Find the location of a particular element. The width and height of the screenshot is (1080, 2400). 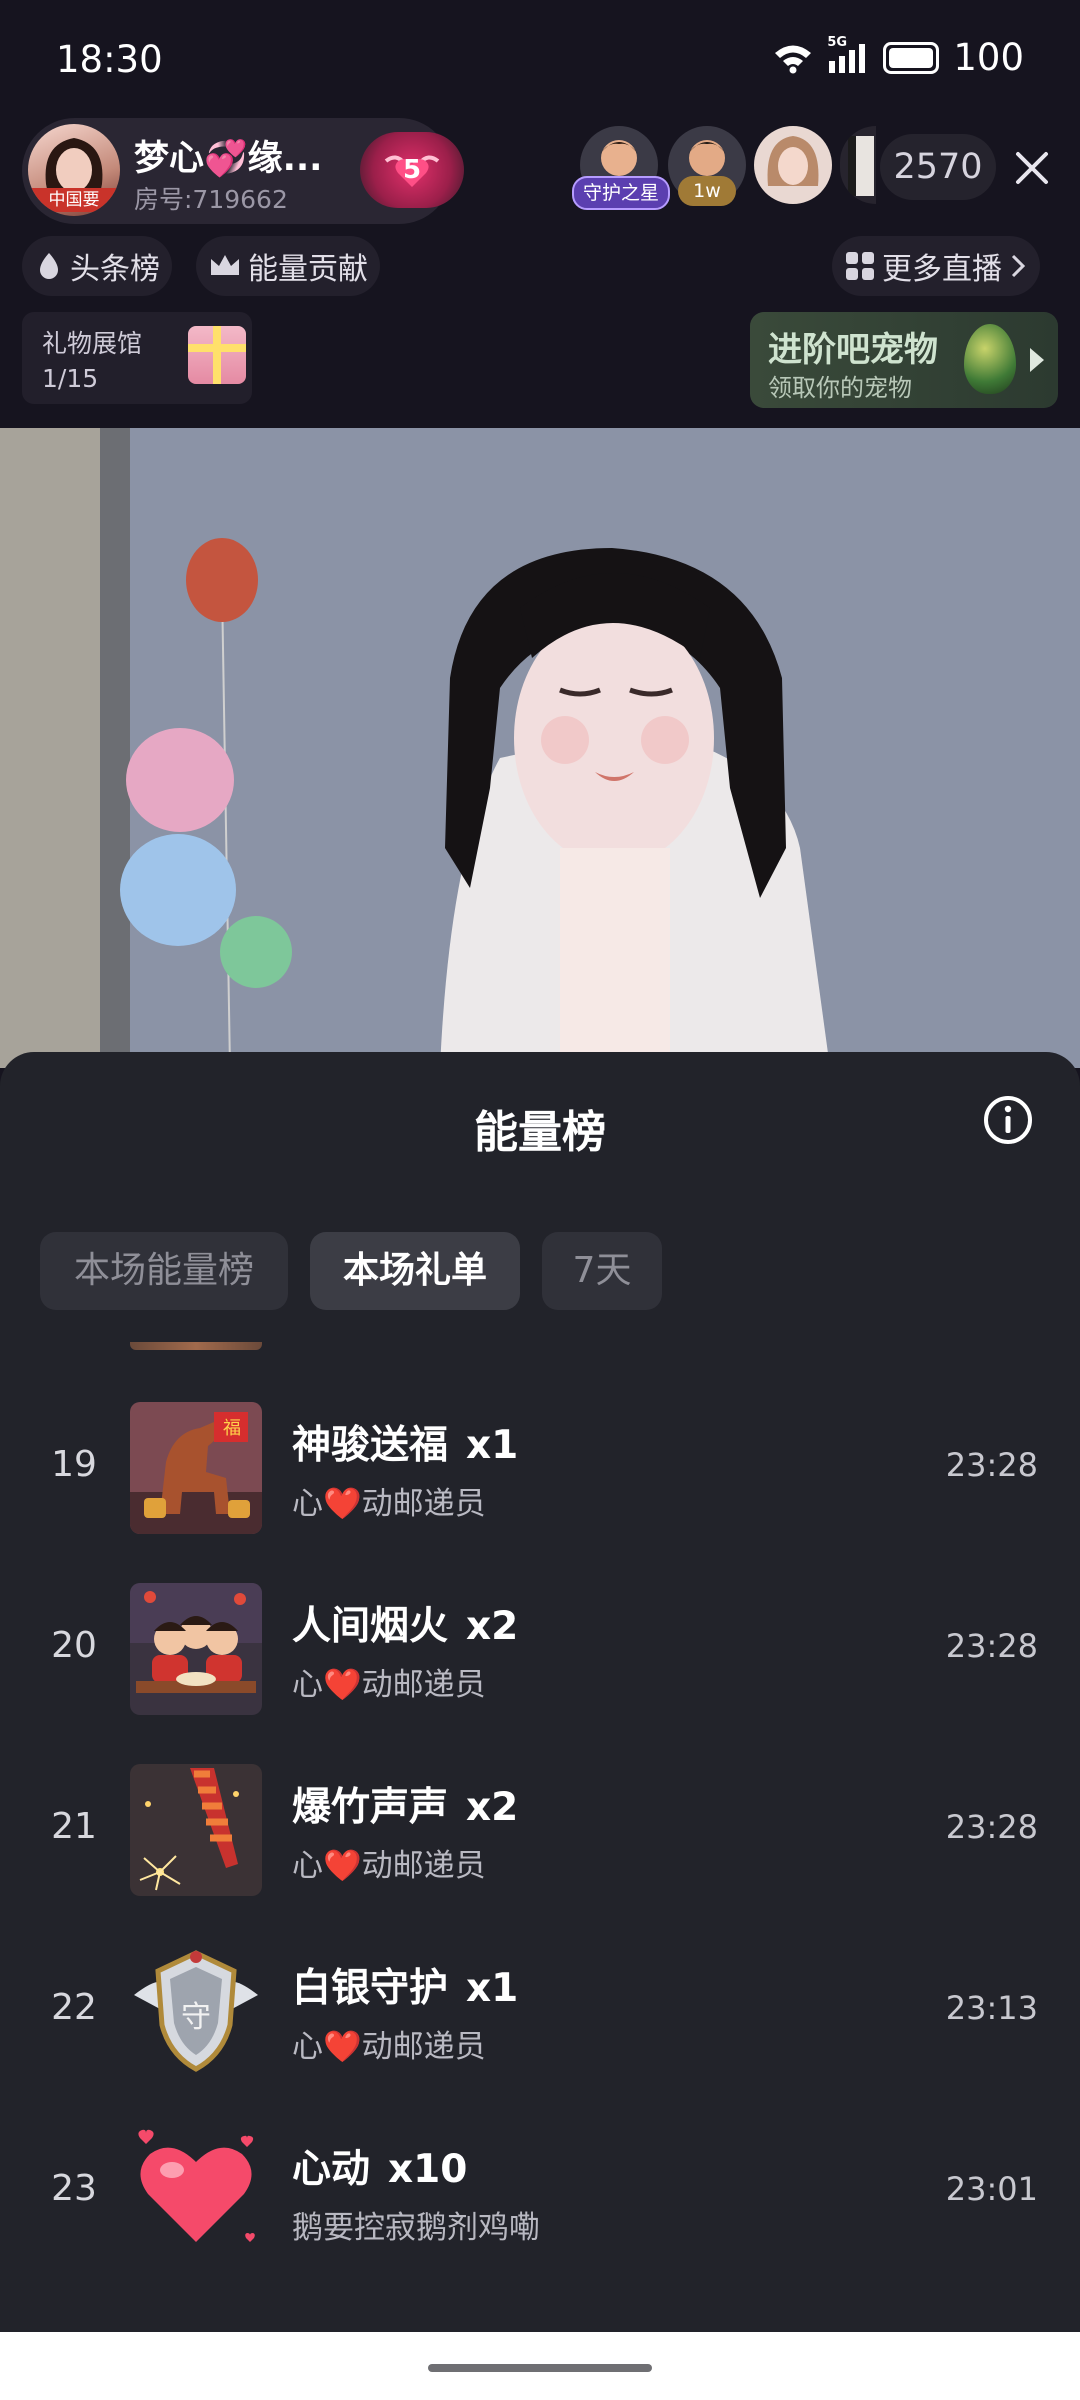

chevron-right-icon is located at coordinates (1018, 266).